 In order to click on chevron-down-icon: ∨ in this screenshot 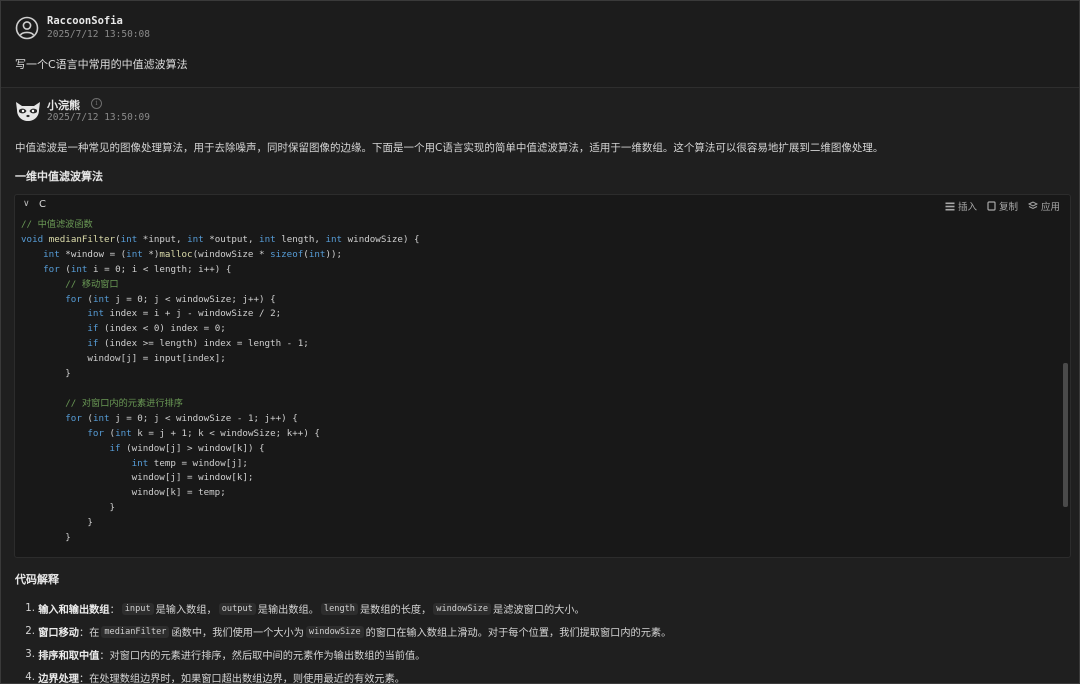, I will do `click(26, 204)`.